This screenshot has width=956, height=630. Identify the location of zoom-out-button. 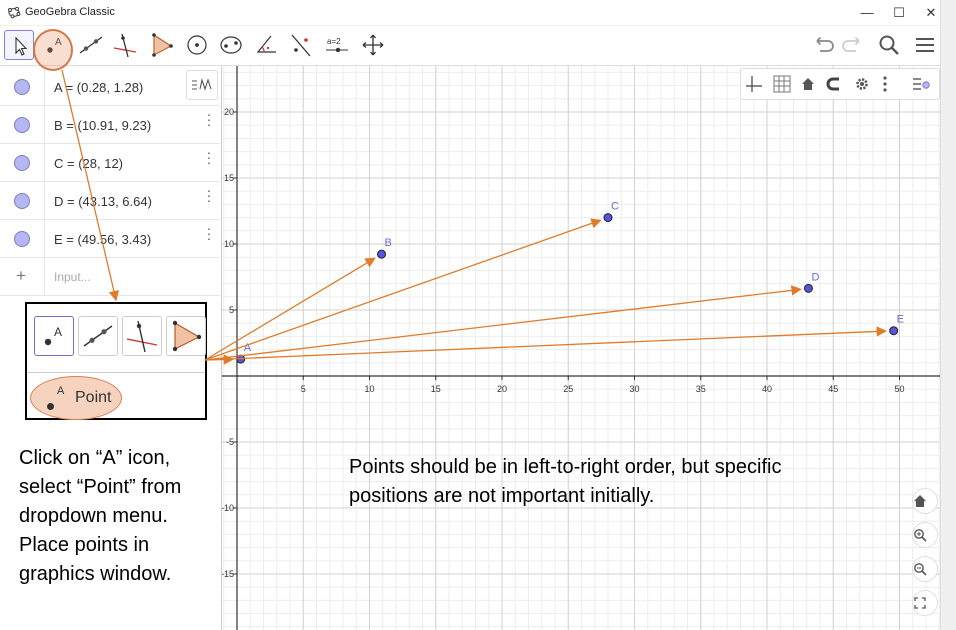
(925, 569).